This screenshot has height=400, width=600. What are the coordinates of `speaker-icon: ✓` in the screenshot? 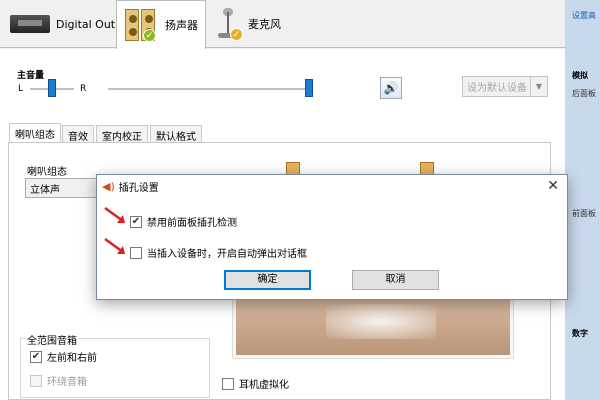 It's located at (141, 25).